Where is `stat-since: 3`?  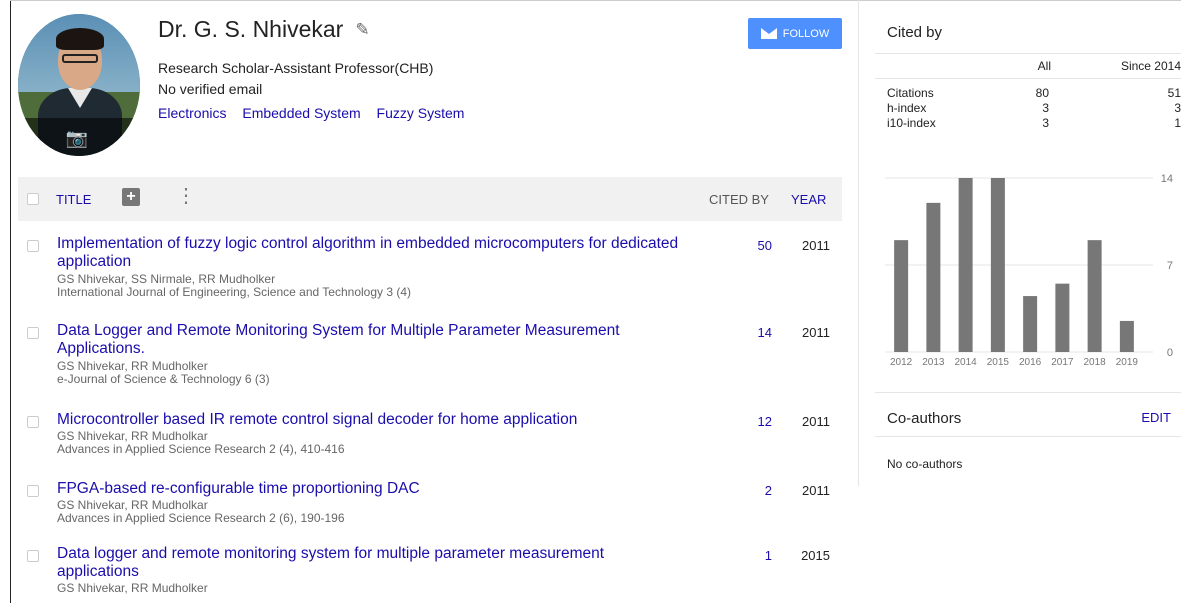 stat-since: 3 is located at coordinates (1177, 108).